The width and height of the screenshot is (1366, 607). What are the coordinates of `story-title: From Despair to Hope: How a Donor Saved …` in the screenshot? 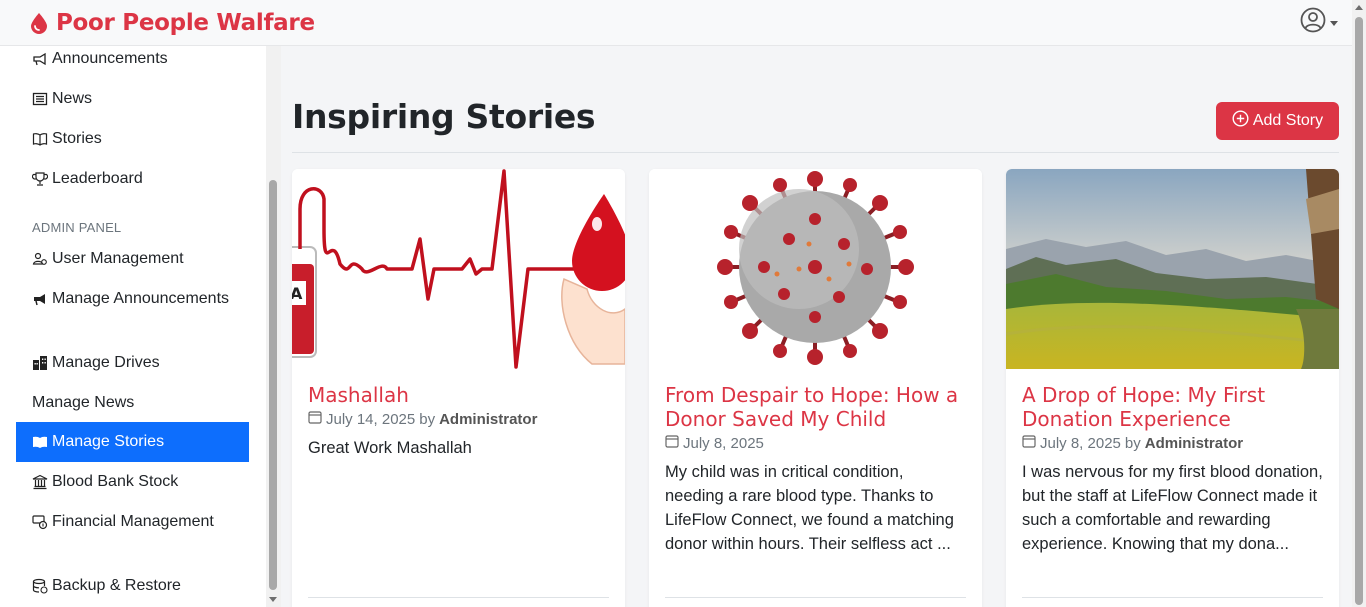 It's located at (815, 407).